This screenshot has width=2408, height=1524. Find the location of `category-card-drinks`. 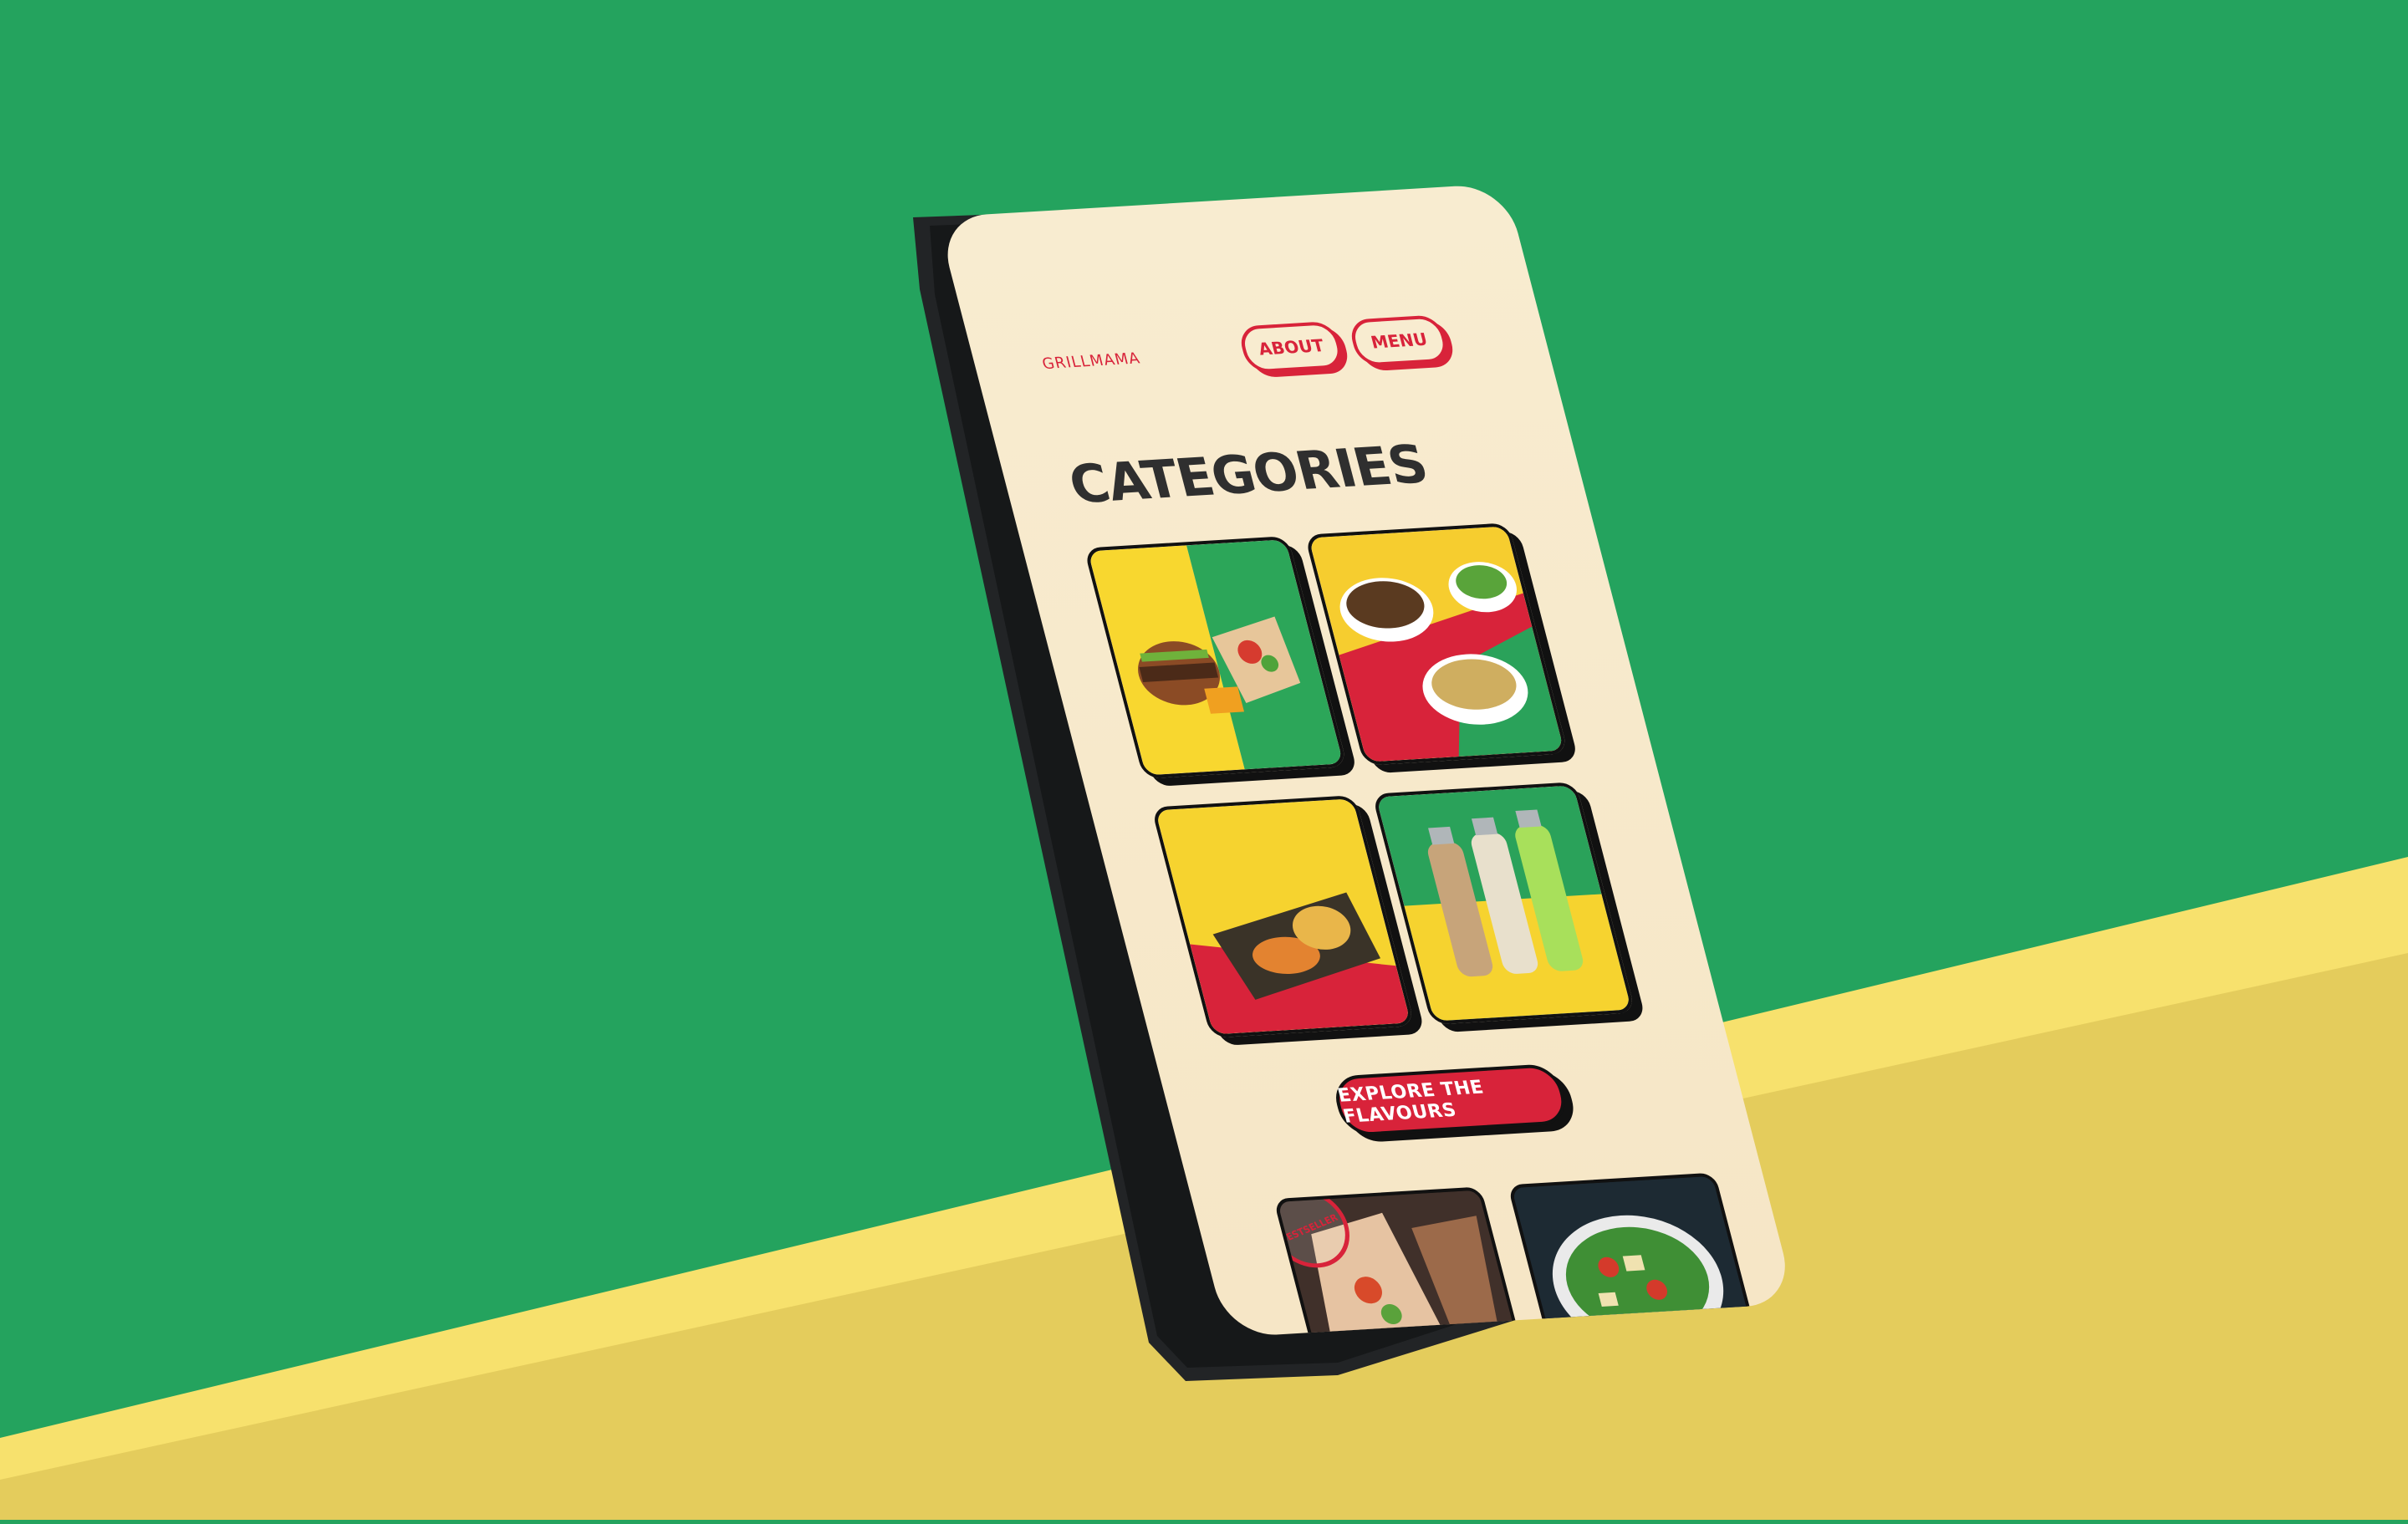

category-card-drinks is located at coordinates (1504, 903).